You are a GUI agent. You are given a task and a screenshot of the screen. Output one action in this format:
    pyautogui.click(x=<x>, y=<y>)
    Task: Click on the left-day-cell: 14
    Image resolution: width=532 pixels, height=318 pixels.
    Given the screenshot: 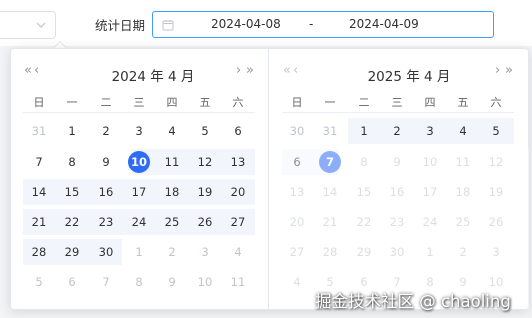 What is the action you would take?
    pyautogui.click(x=39, y=192)
    